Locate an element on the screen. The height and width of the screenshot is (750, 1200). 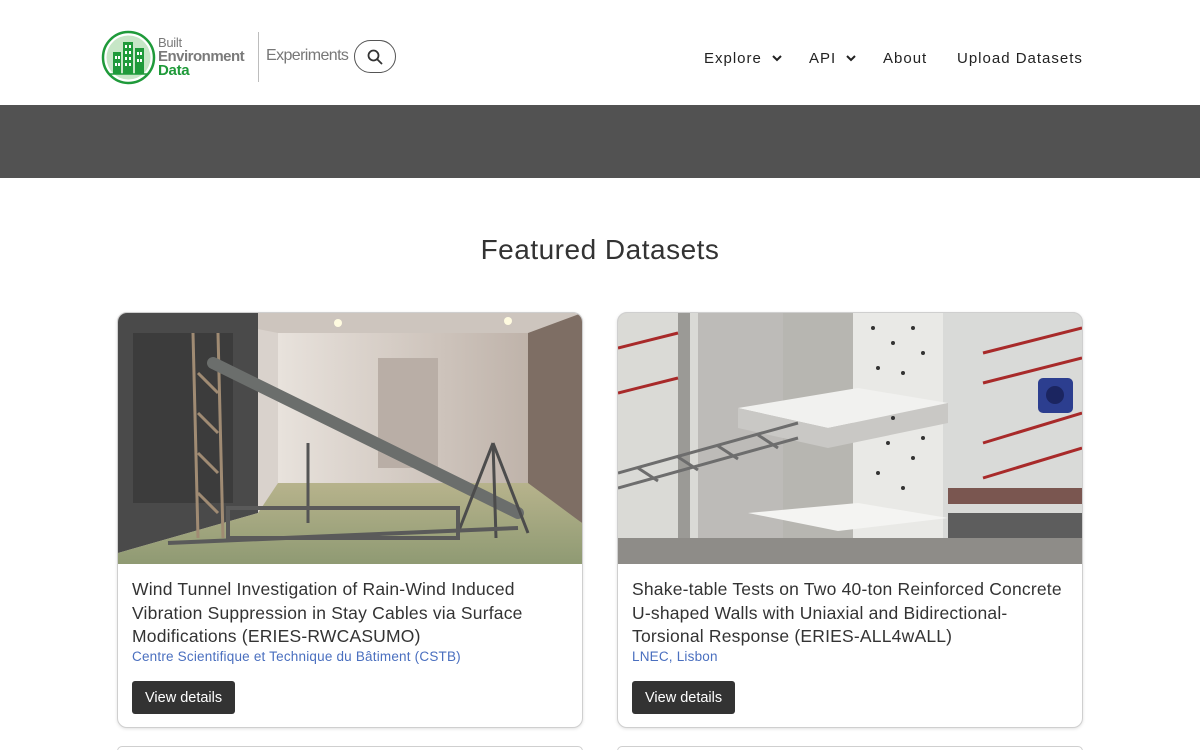
logo-line-data: Data is located at coordinates (174, 70).